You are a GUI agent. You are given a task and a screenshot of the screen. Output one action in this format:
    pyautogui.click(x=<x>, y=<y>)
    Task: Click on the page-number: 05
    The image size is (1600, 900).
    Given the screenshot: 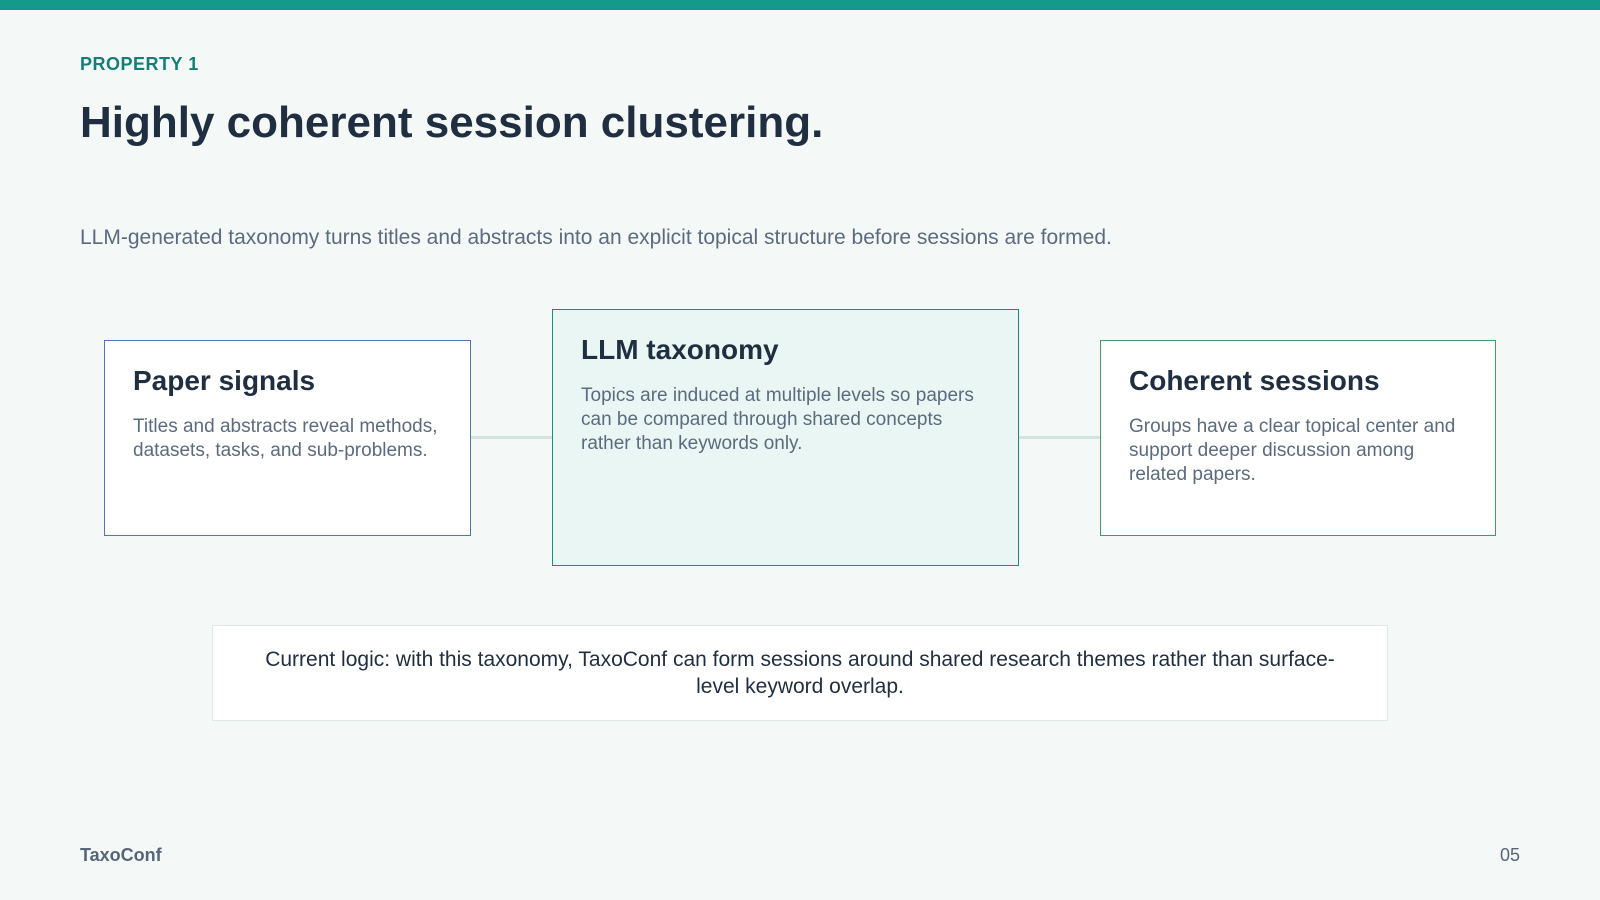 What is the action you would take?
    pyautogui.click(x=1509, y=855)
    